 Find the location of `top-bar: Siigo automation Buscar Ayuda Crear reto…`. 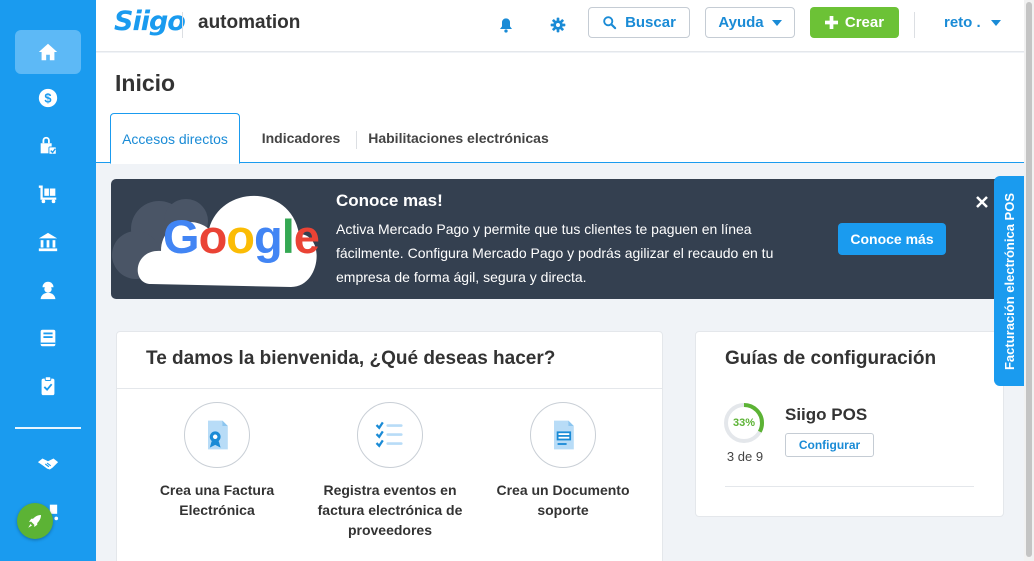

top-bar: Siigo automation Buscar Ayuda Crear reto… is located at coordinates (560, 26).